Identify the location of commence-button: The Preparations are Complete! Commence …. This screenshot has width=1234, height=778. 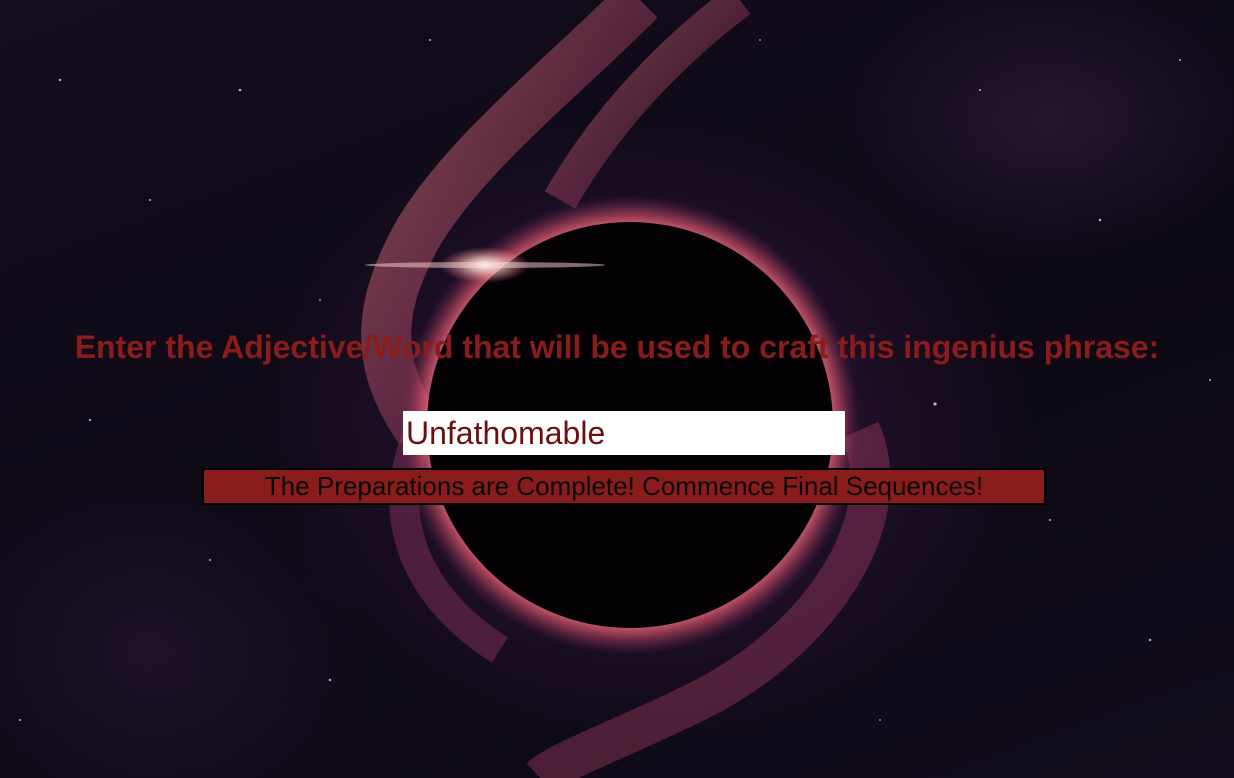
(624, 486).